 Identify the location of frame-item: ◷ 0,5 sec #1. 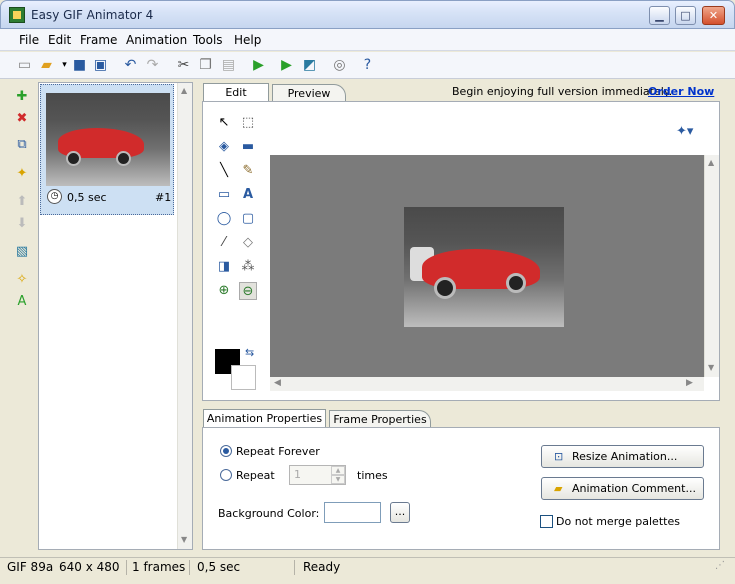
(107, 149).